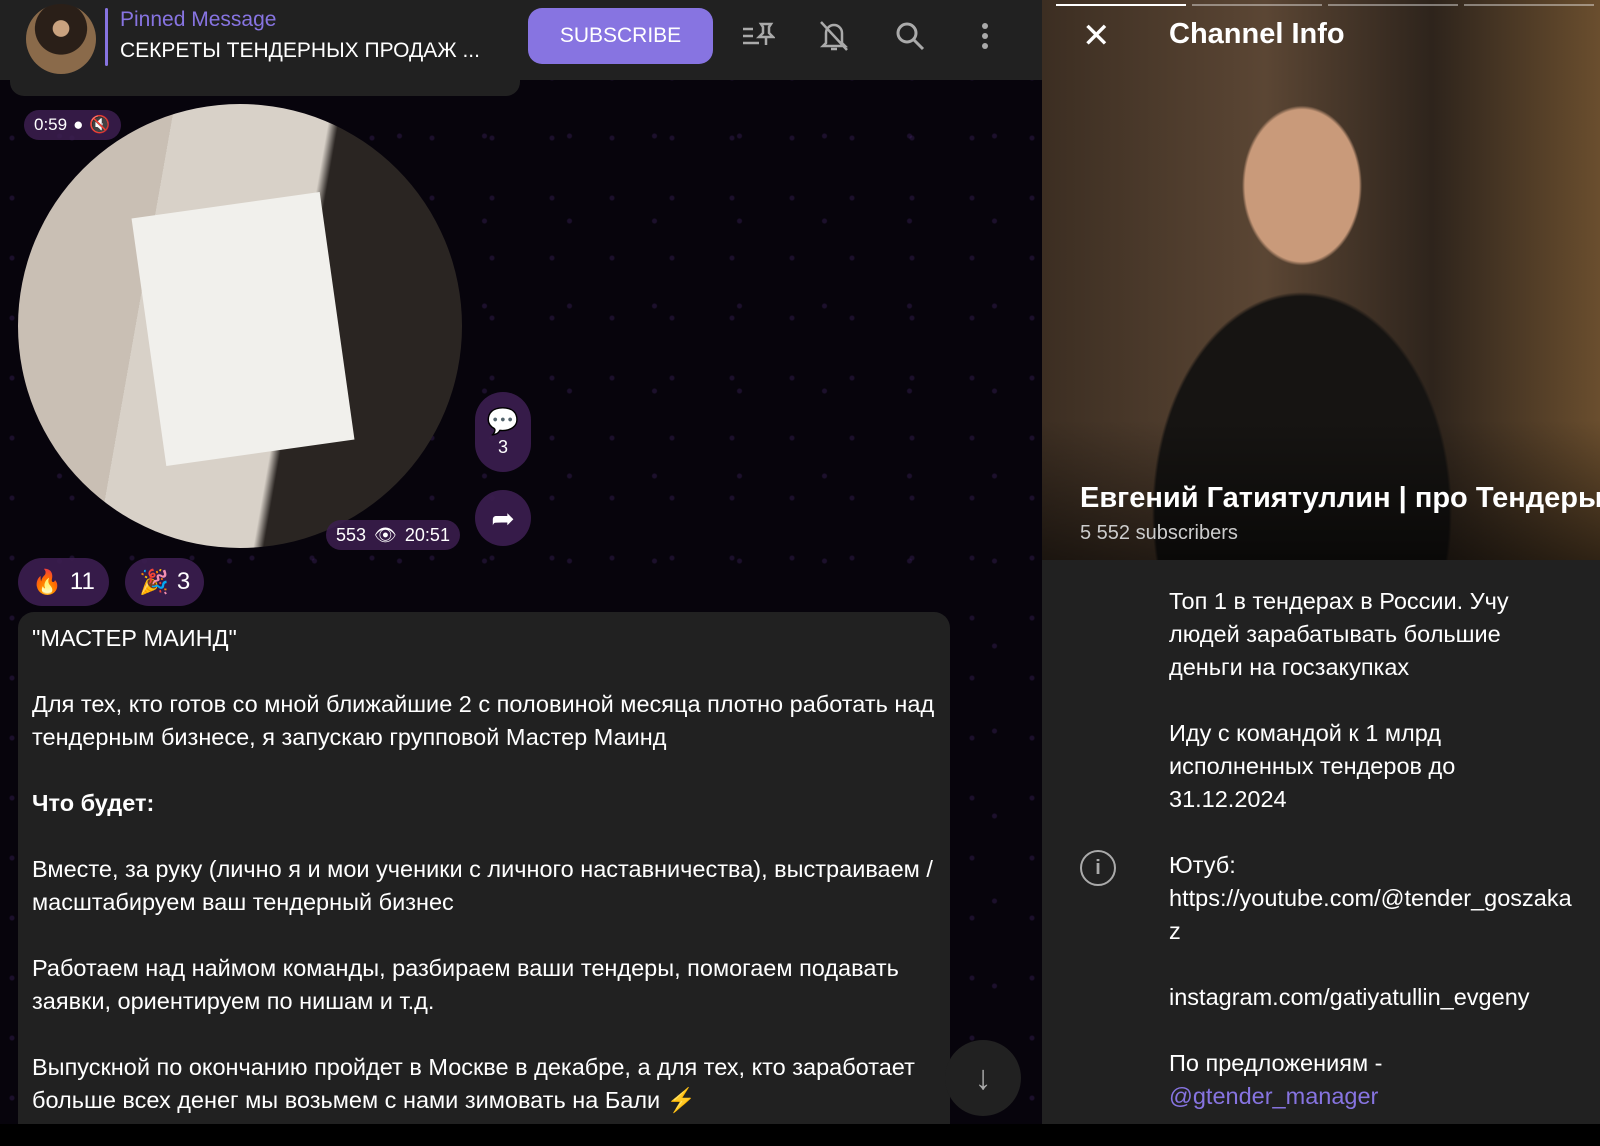 The width and height of the screenshot is (1600, 1146). Describe the element at coordinates (134, 638) in the screenshot. I see `message-title: "МАСТЕР МАИНД"` at that location.